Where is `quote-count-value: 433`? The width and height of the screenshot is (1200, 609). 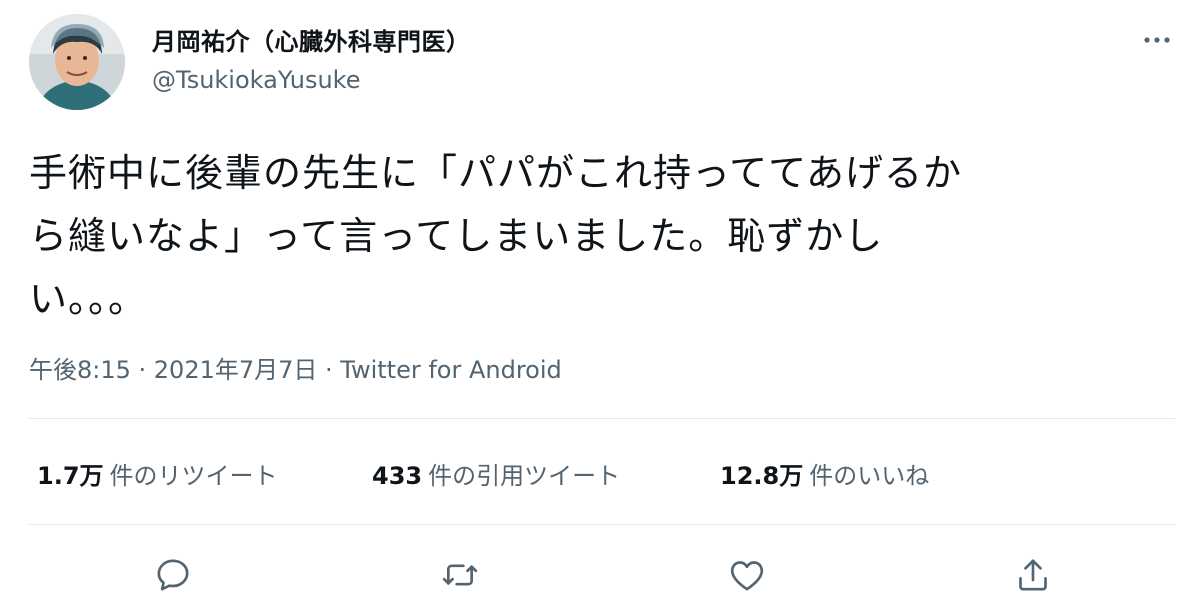
quote-count-value: 433 is located at coordinates (397, 476).